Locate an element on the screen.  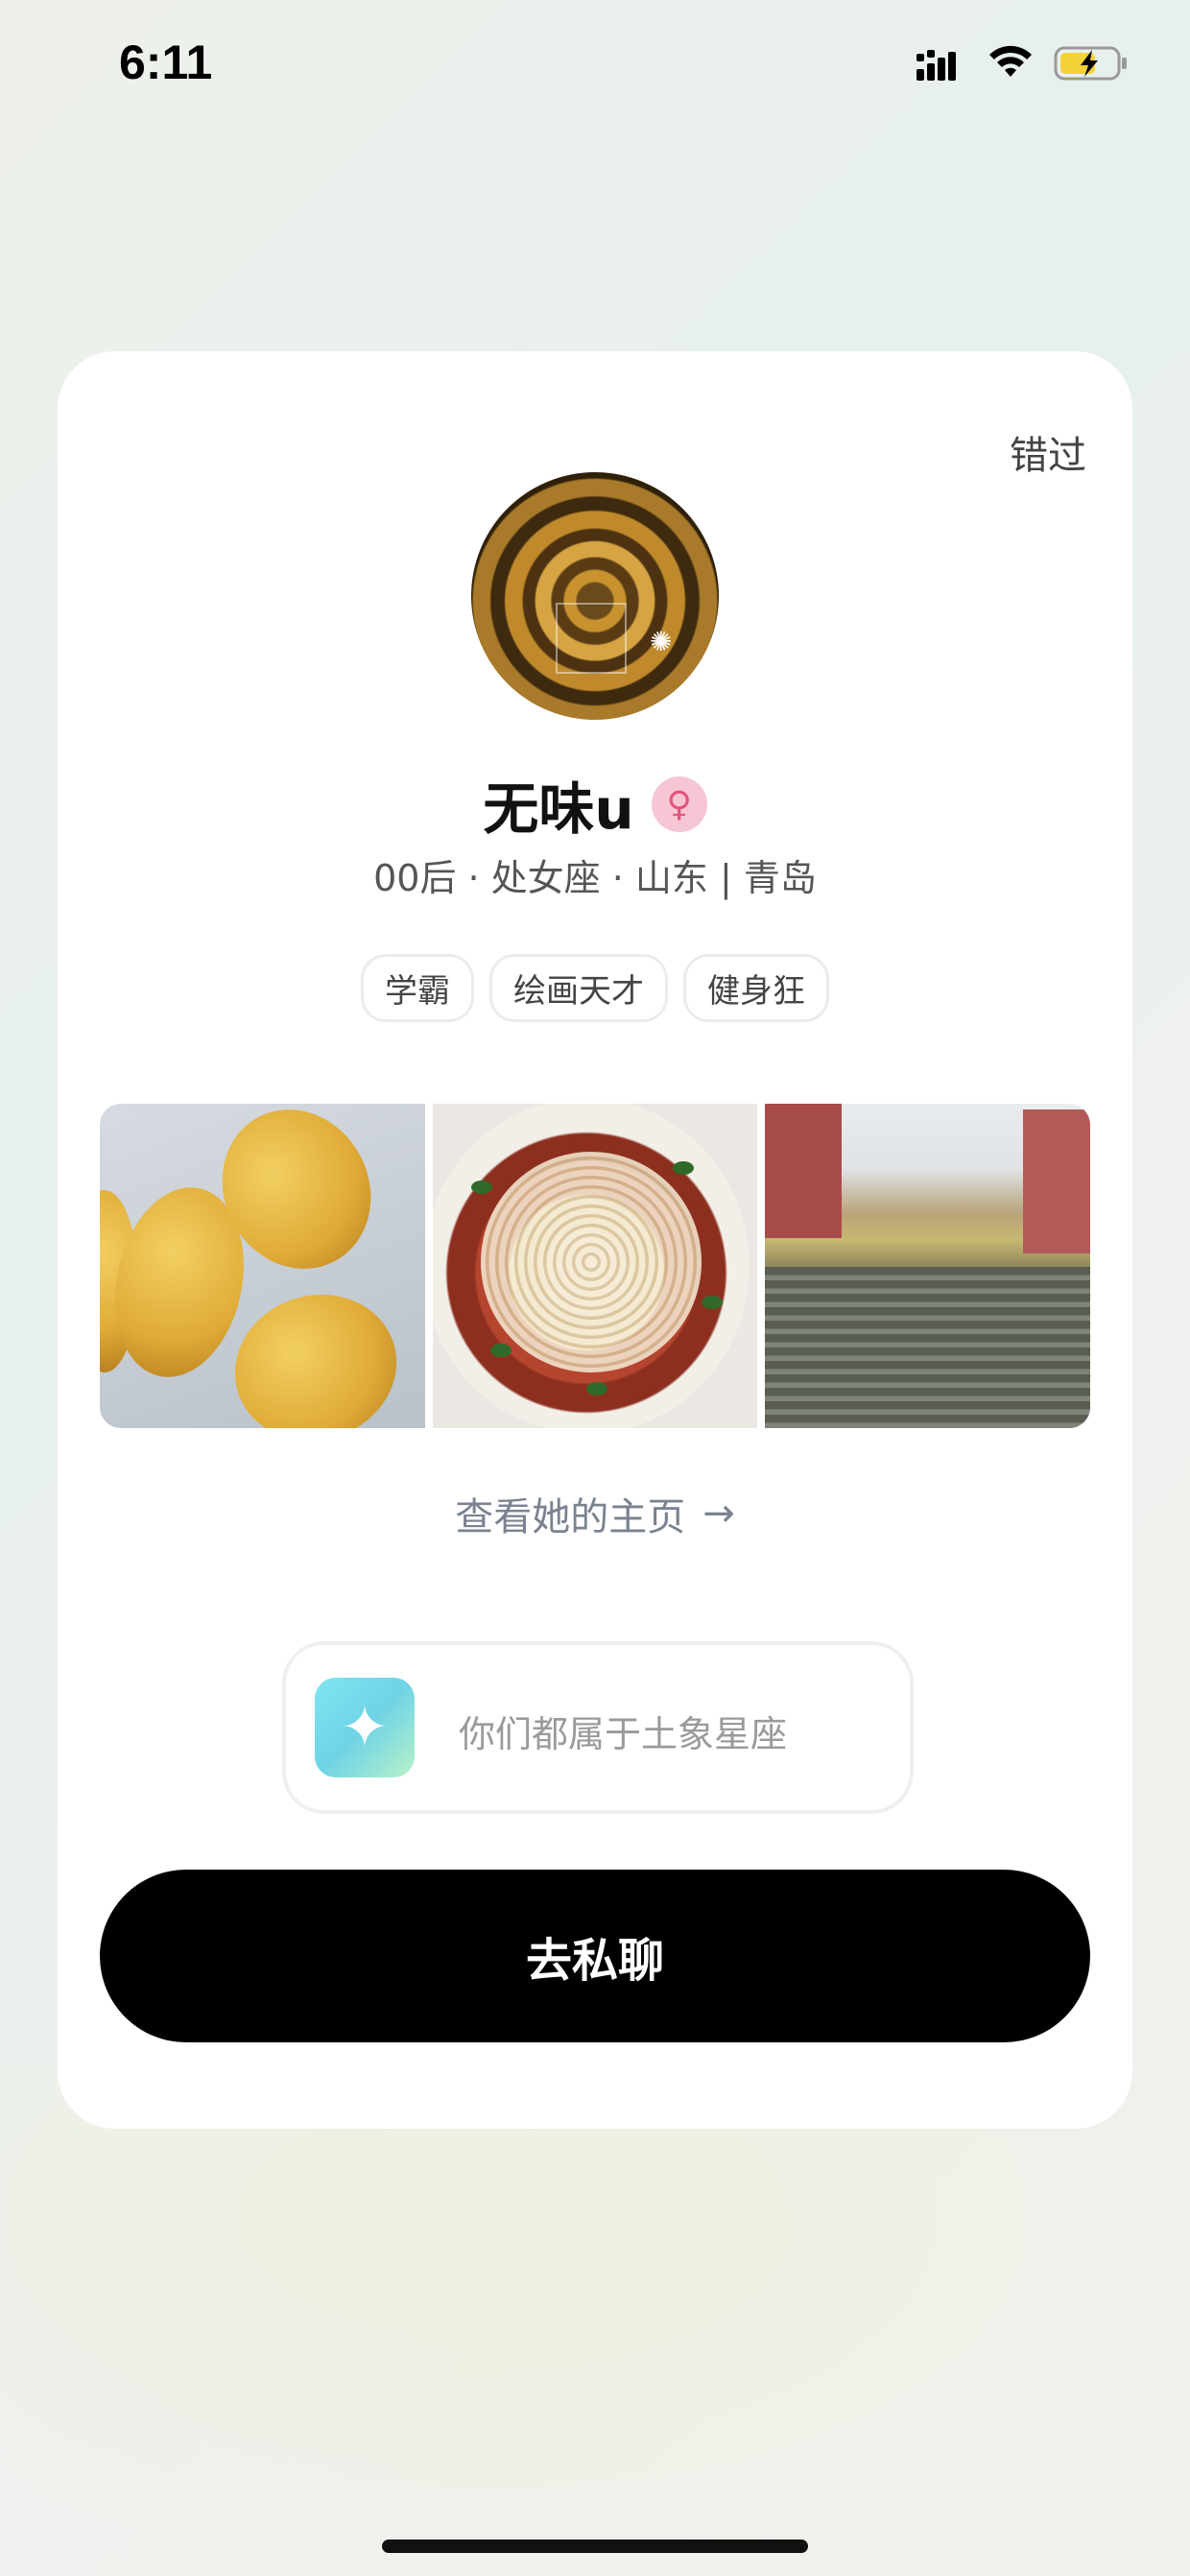
photo-canal is located at coordinates (928, 1266).